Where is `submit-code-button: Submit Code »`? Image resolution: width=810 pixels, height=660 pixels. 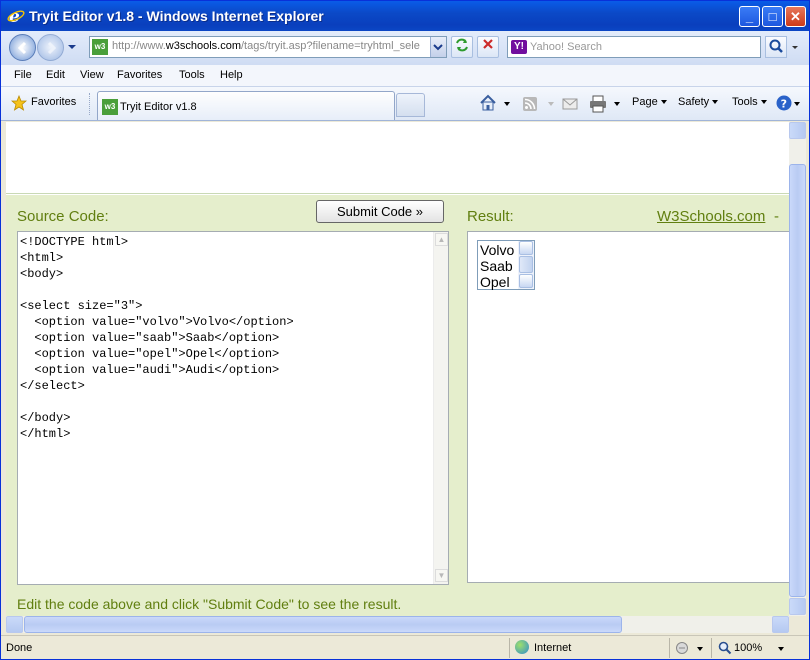 submit-code-button: Submit Code » is located at coordinates (380, 211).